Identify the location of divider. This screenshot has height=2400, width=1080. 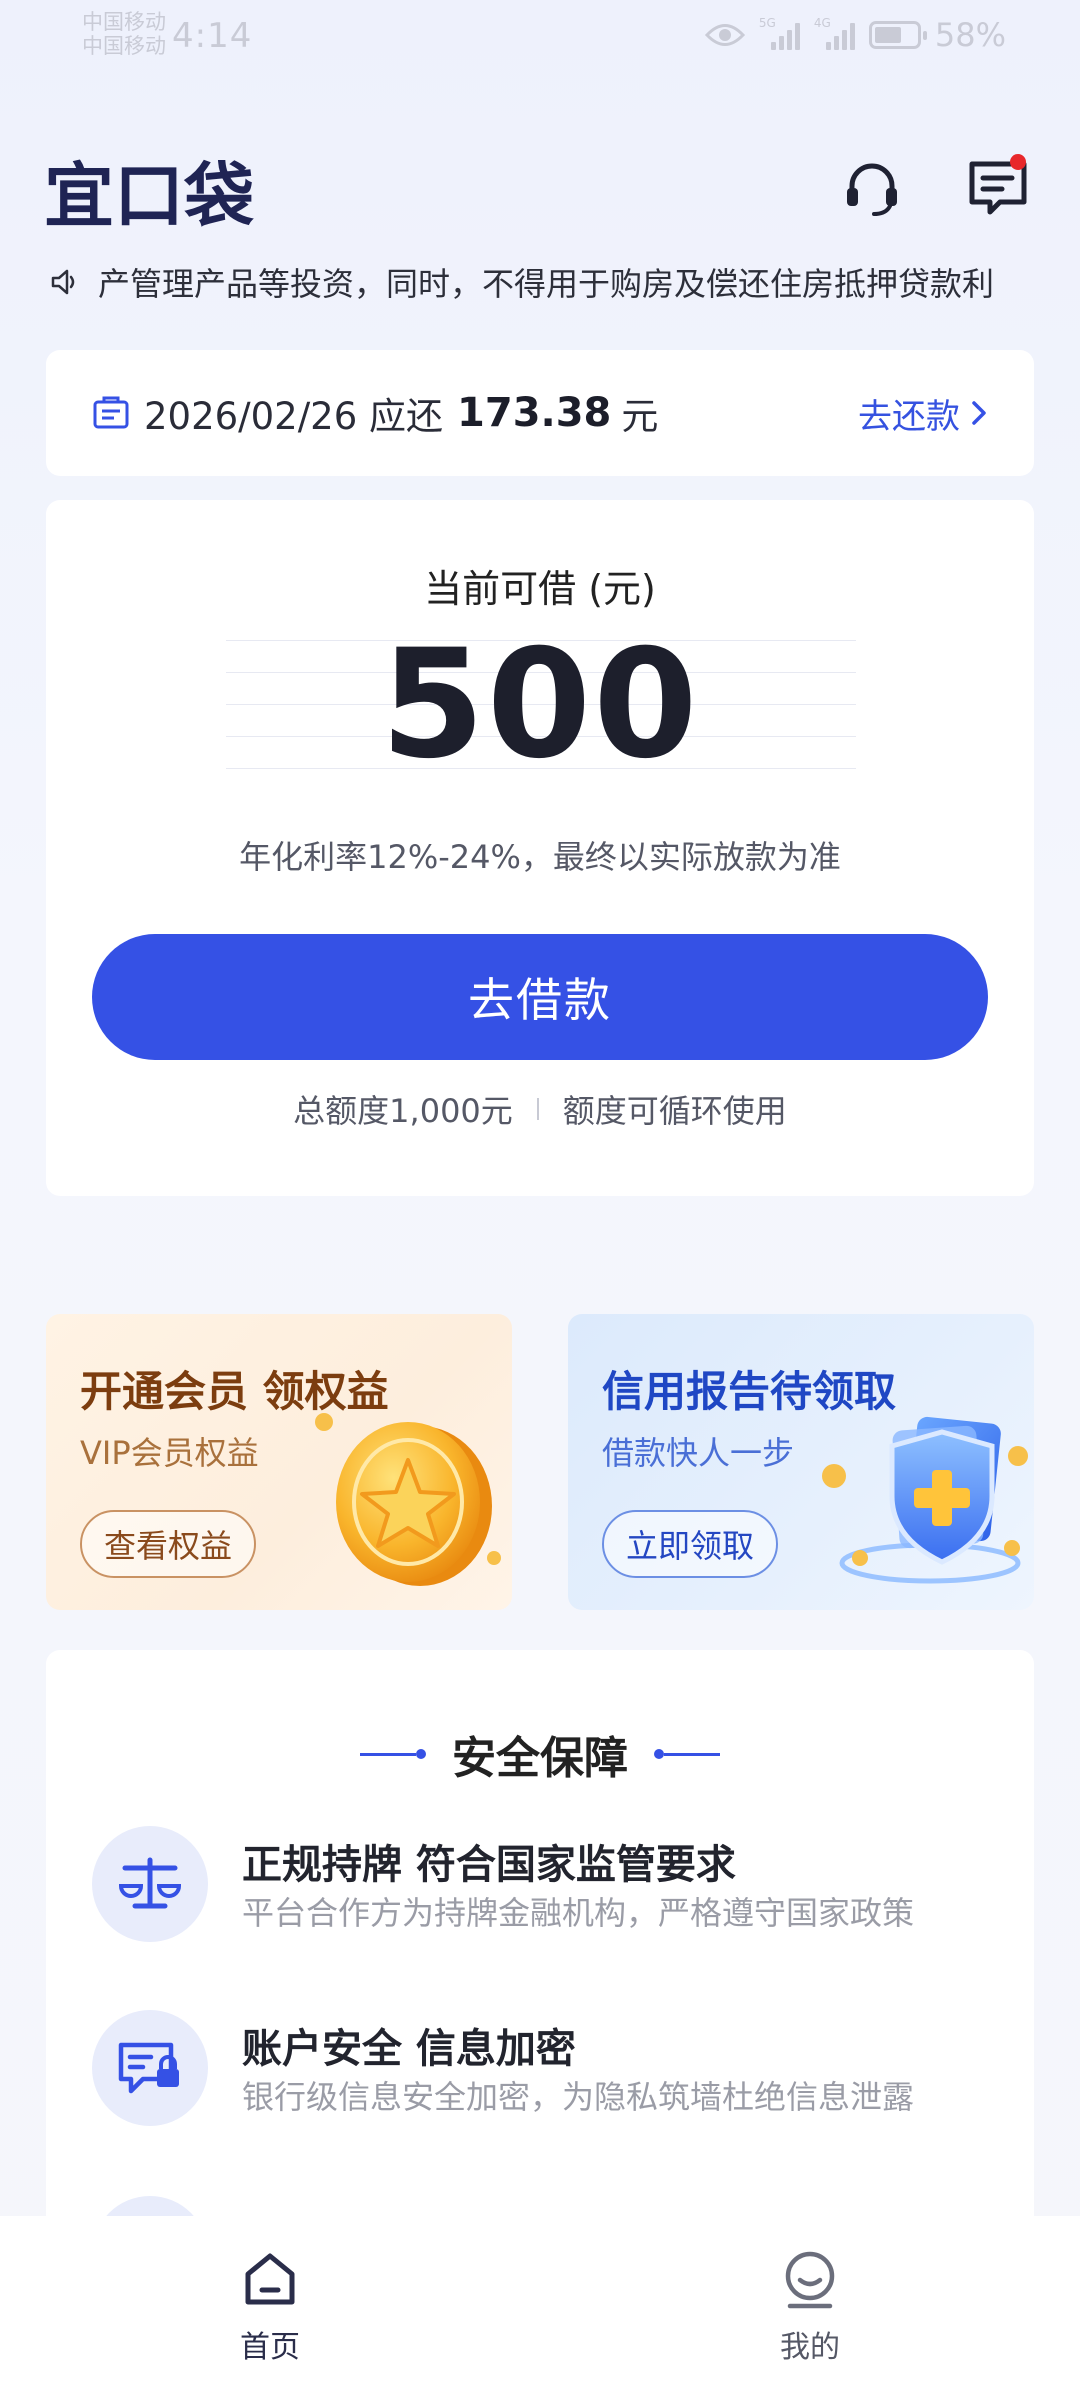
(537, 1109).